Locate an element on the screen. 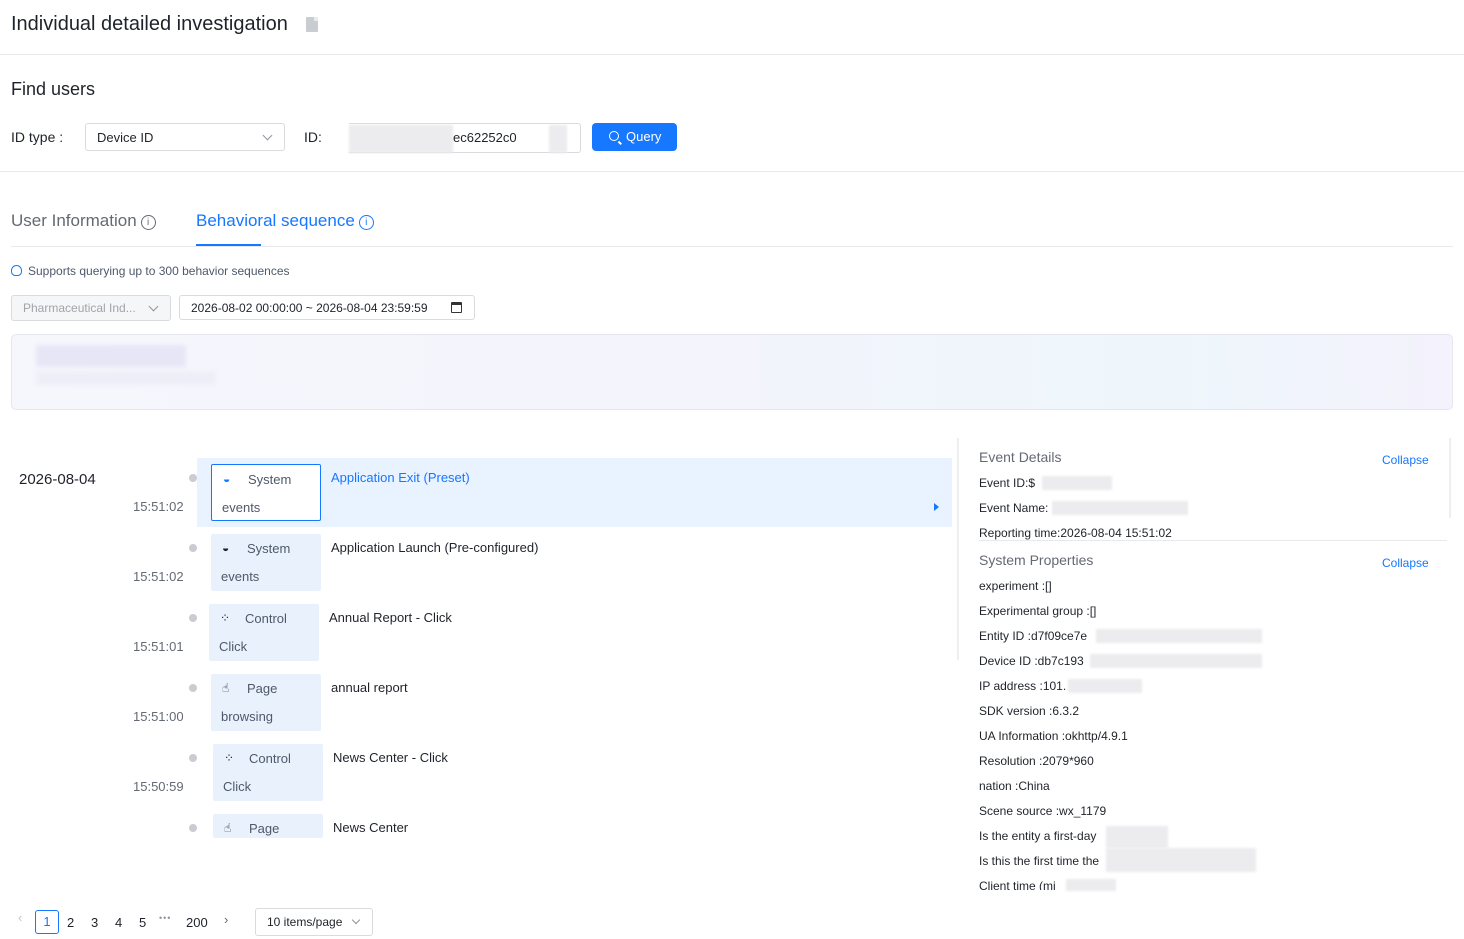 The width and height of the screenshot is (1464, 939). id-type-select: Device ID is located at coordinates (185, 137).